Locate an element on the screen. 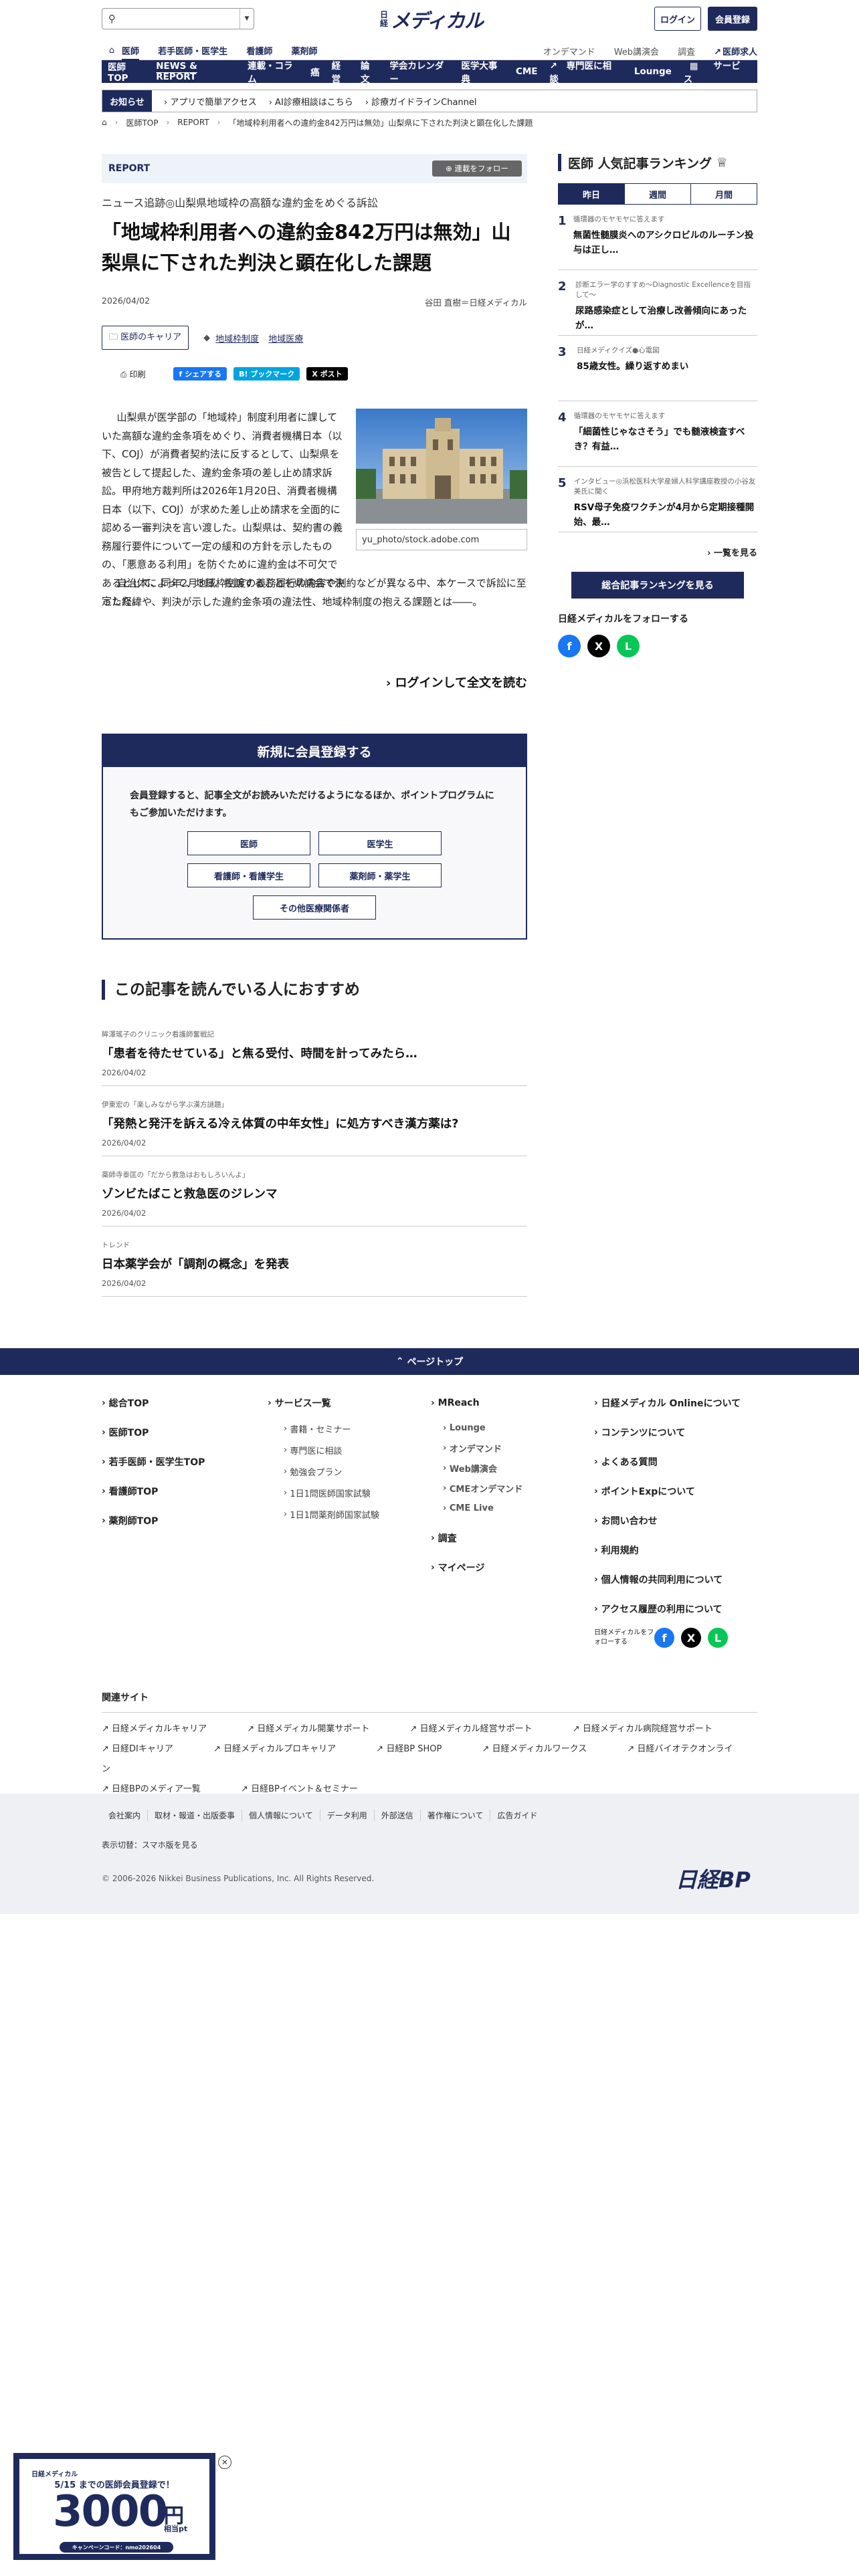 The image size is (859, 2576). nav2-management: 経営 is located at coordinates (340, 71).